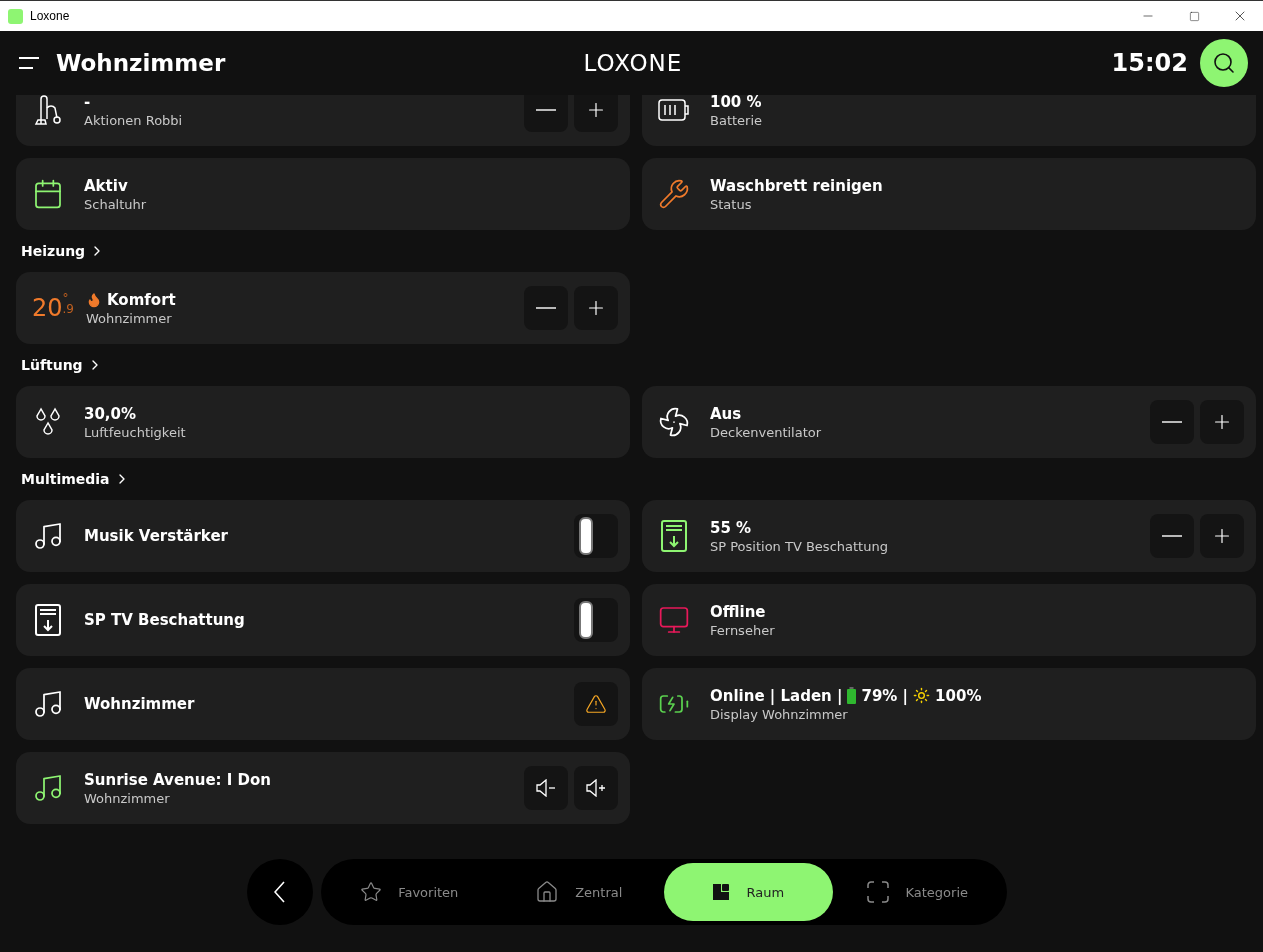  Describe the element at coordinates (736, 103) in the screenshot. I see `device-title: 100 %` at that location.